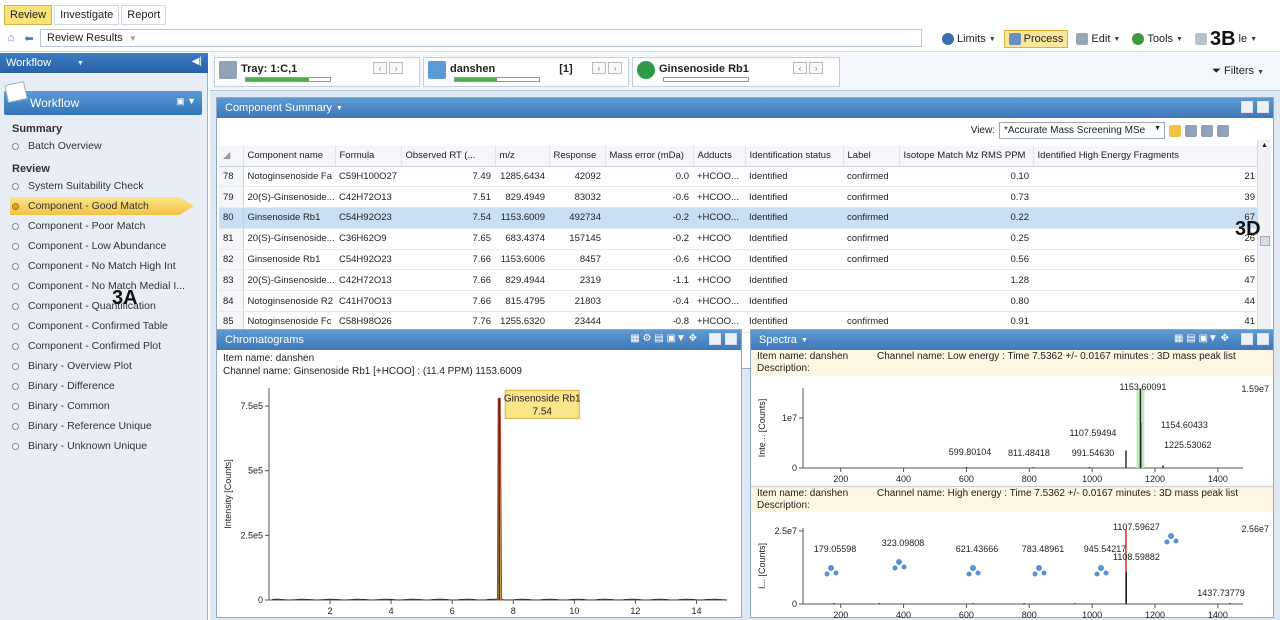 This screenshot has width=1280, height=620. I want to click on view-select: *Accurate Mass Screening MSe ▼, so click(1082, 130).